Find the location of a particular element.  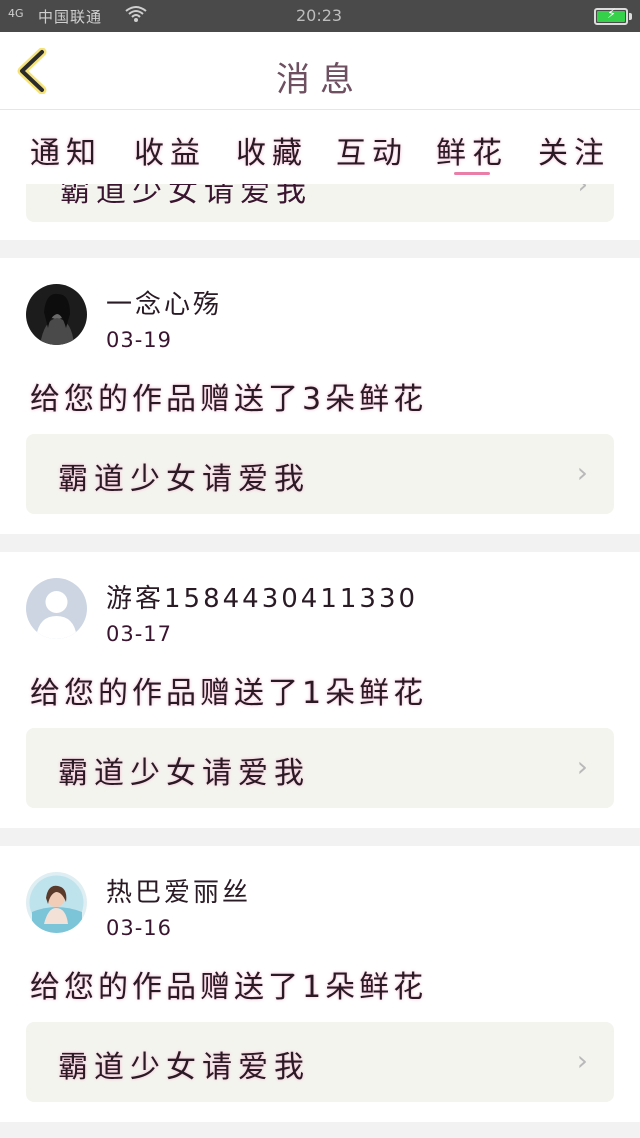

tab-bar: 通知 收益 收藏 互动 鲜花 关注 is located at coordinates (320, 147).